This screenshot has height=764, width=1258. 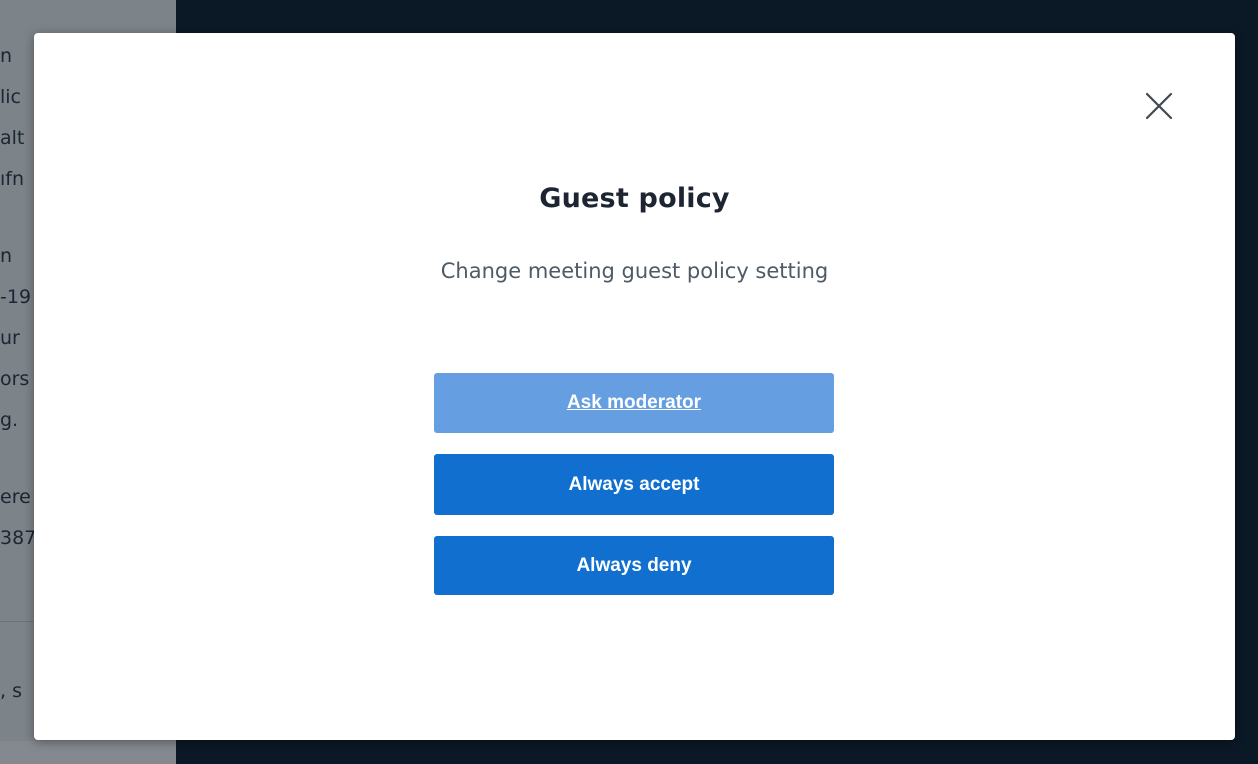 I want to click on chat-line: ere, so click(x=15, y=497).